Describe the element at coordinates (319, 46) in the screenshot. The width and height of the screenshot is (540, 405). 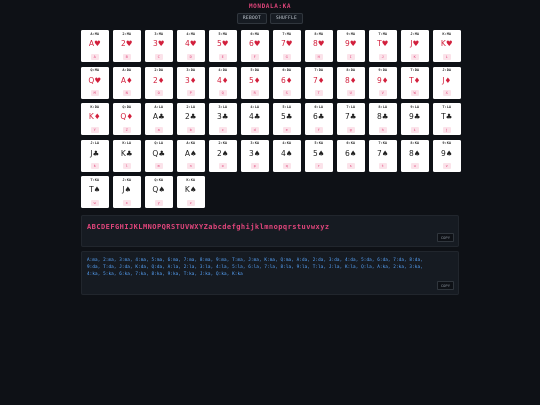
I see `playing-card: 8:MA 8♥ H` at that location.